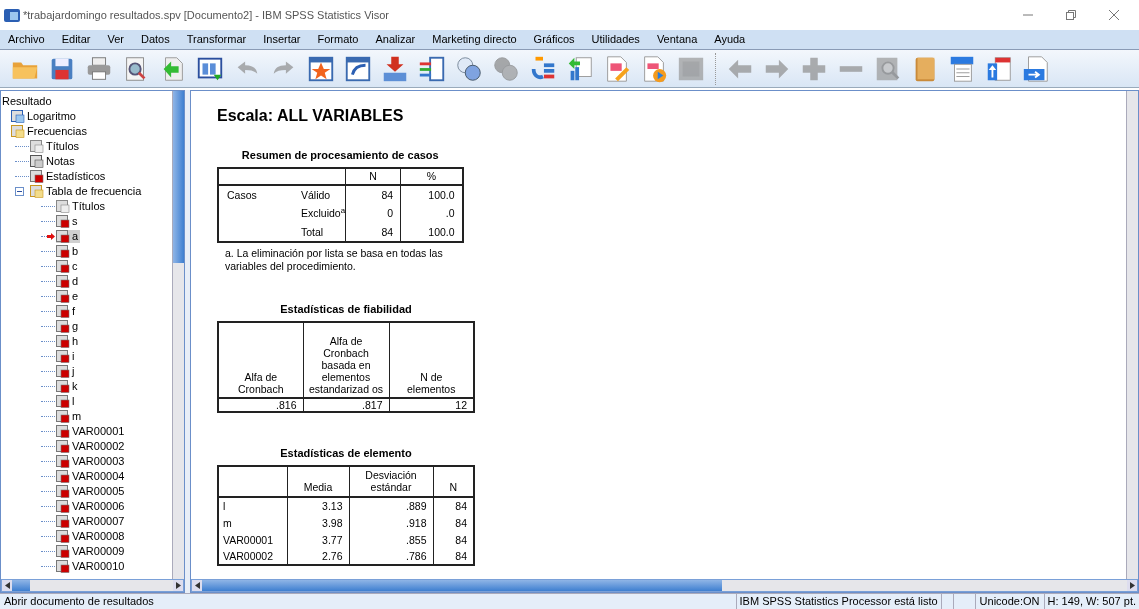  What do you see at coordinates (677, 39) in the screenshot?
I see `menu-item: Ventana` at bounding box center [677, 39].